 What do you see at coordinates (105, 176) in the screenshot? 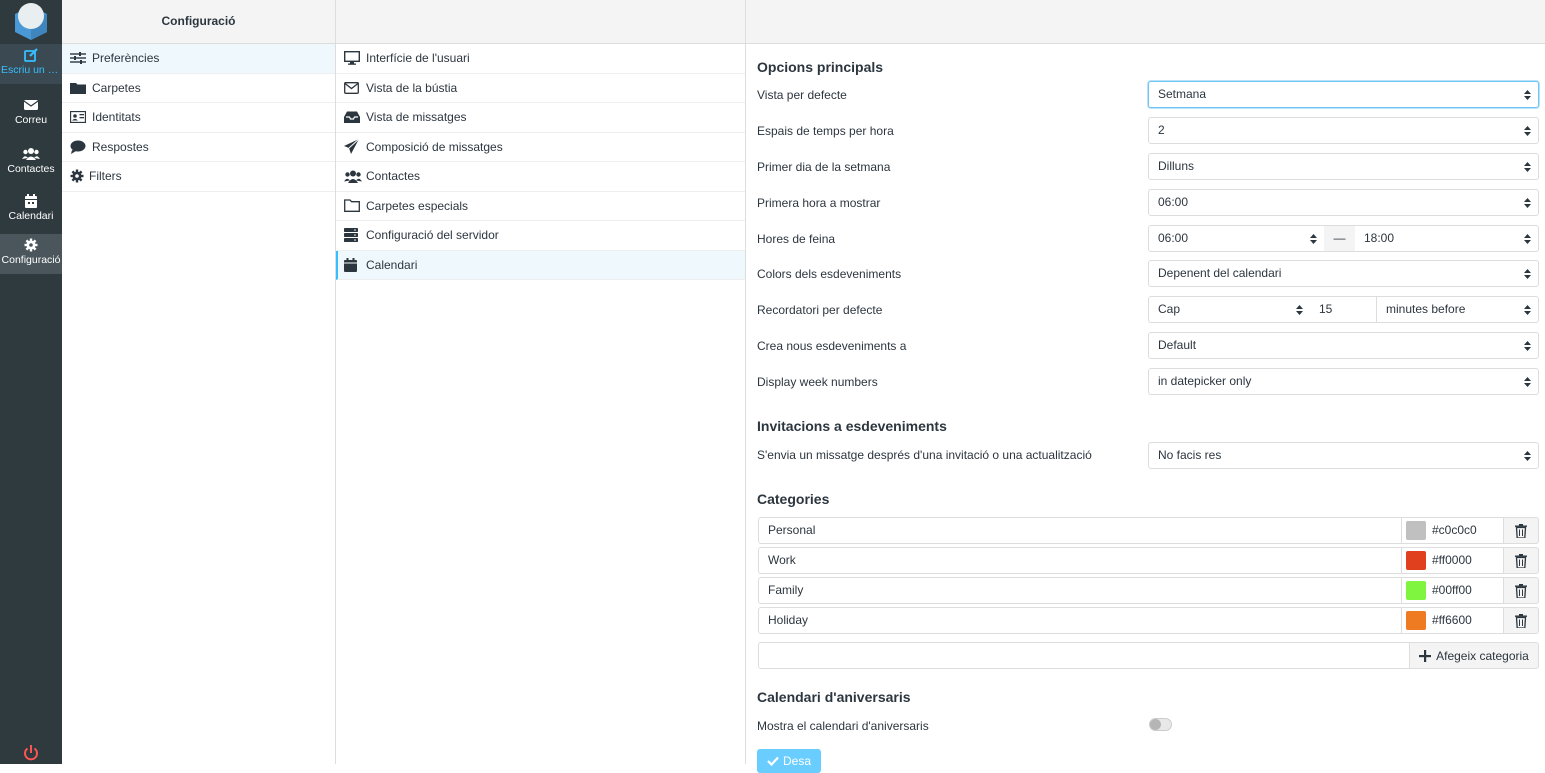
I see `settings-tab-label: Filters` at bounding box center [105, 176].